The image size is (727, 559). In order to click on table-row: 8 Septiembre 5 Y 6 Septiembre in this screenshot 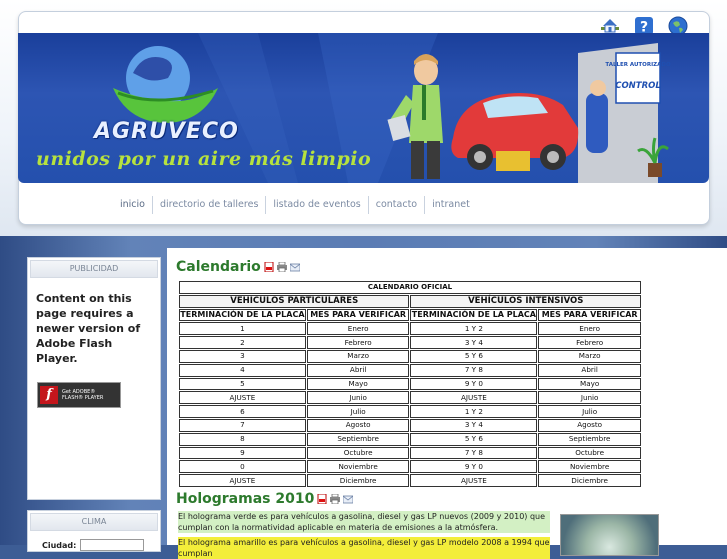, I will do `click(410, 439)`.